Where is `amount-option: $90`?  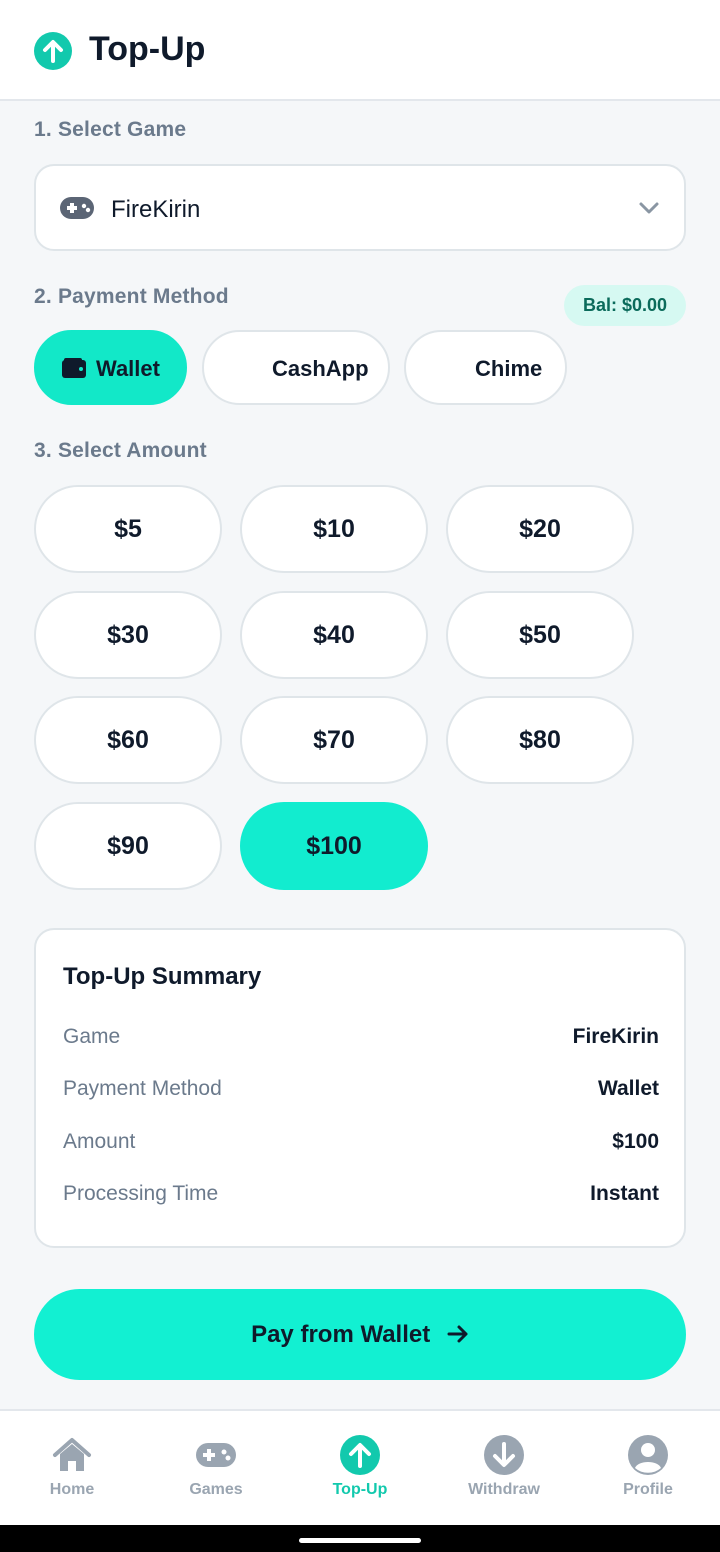 amount-option: $90 is located at coordinates (128, 846).